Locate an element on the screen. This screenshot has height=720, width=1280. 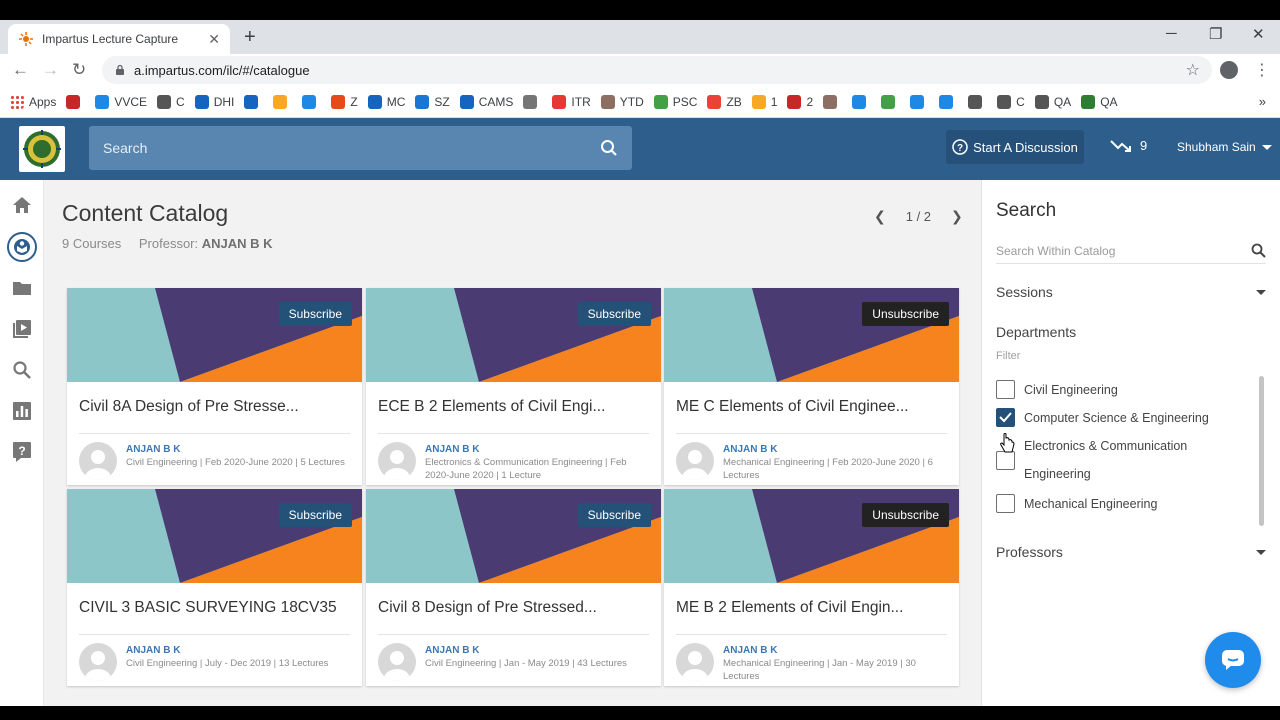
bookmark-item: PSC is located at coordinates (675, 101).